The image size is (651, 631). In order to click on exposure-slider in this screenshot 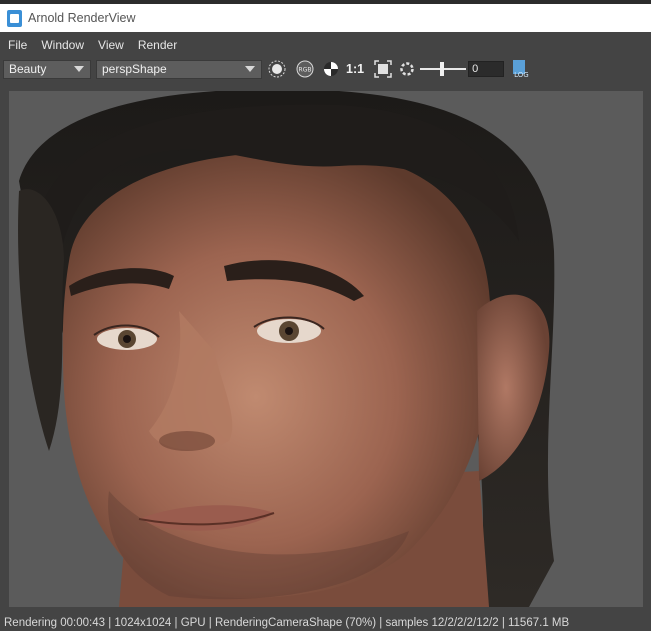, I will do `click(443, 69)`.